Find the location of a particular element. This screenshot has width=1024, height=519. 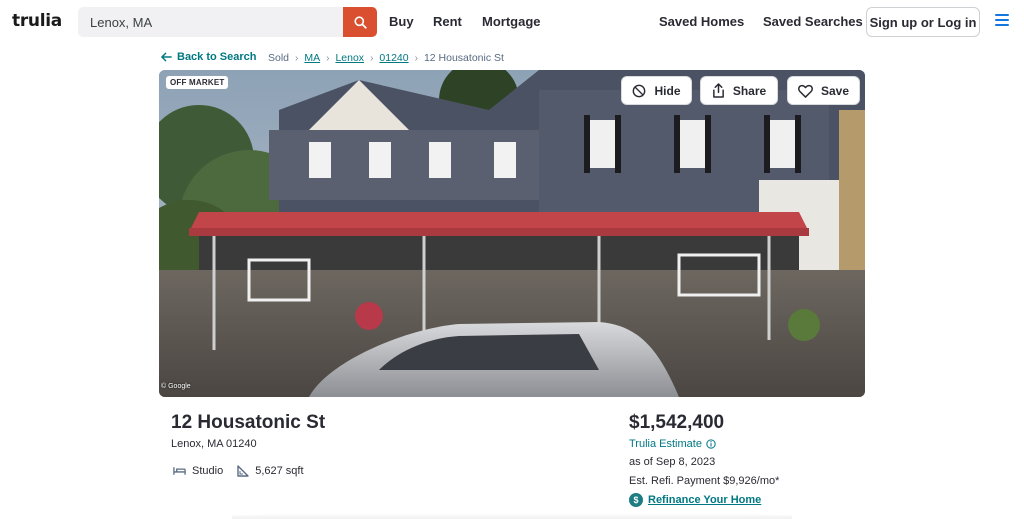

hide-button: Hide is located at coordinates (656, 90).